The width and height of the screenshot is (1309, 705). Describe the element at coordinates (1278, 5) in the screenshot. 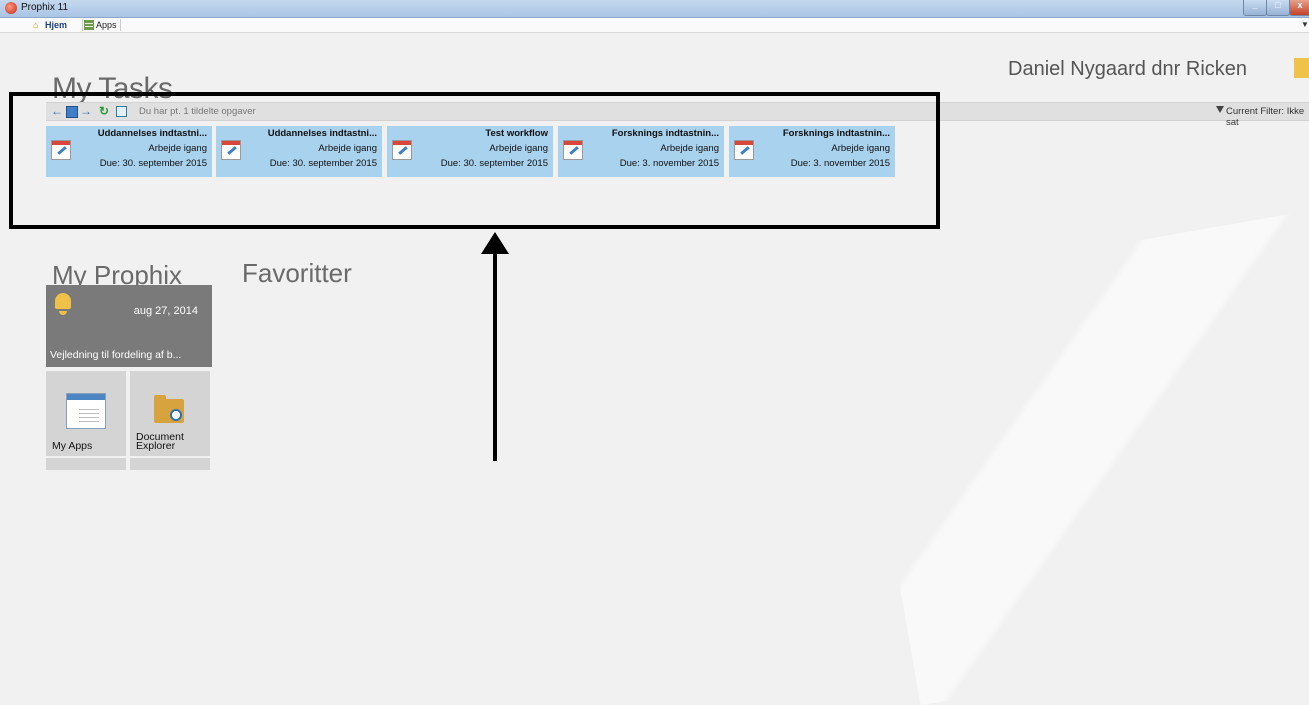

I see `maximize-icon: □` at that location.